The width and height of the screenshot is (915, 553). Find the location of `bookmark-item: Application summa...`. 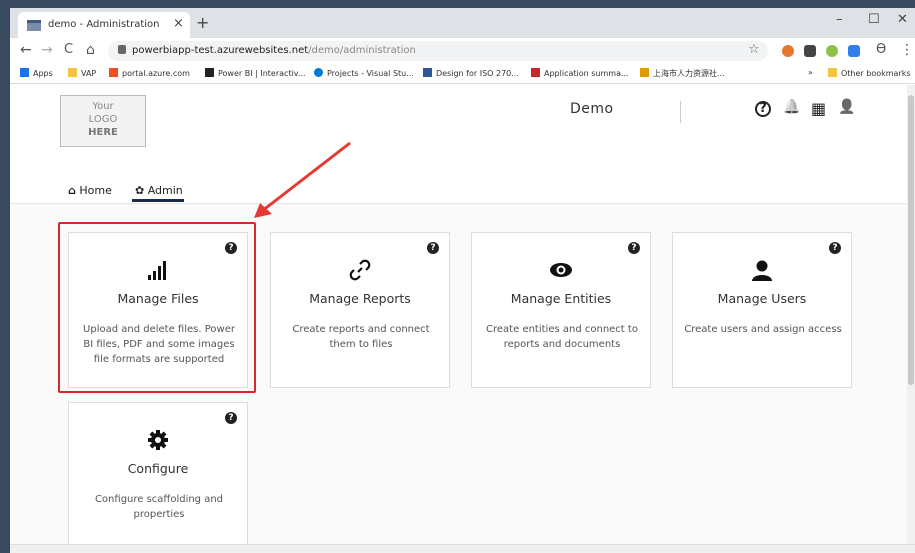

bookmark-item: Application summa... is located at coordinates (580, 73).